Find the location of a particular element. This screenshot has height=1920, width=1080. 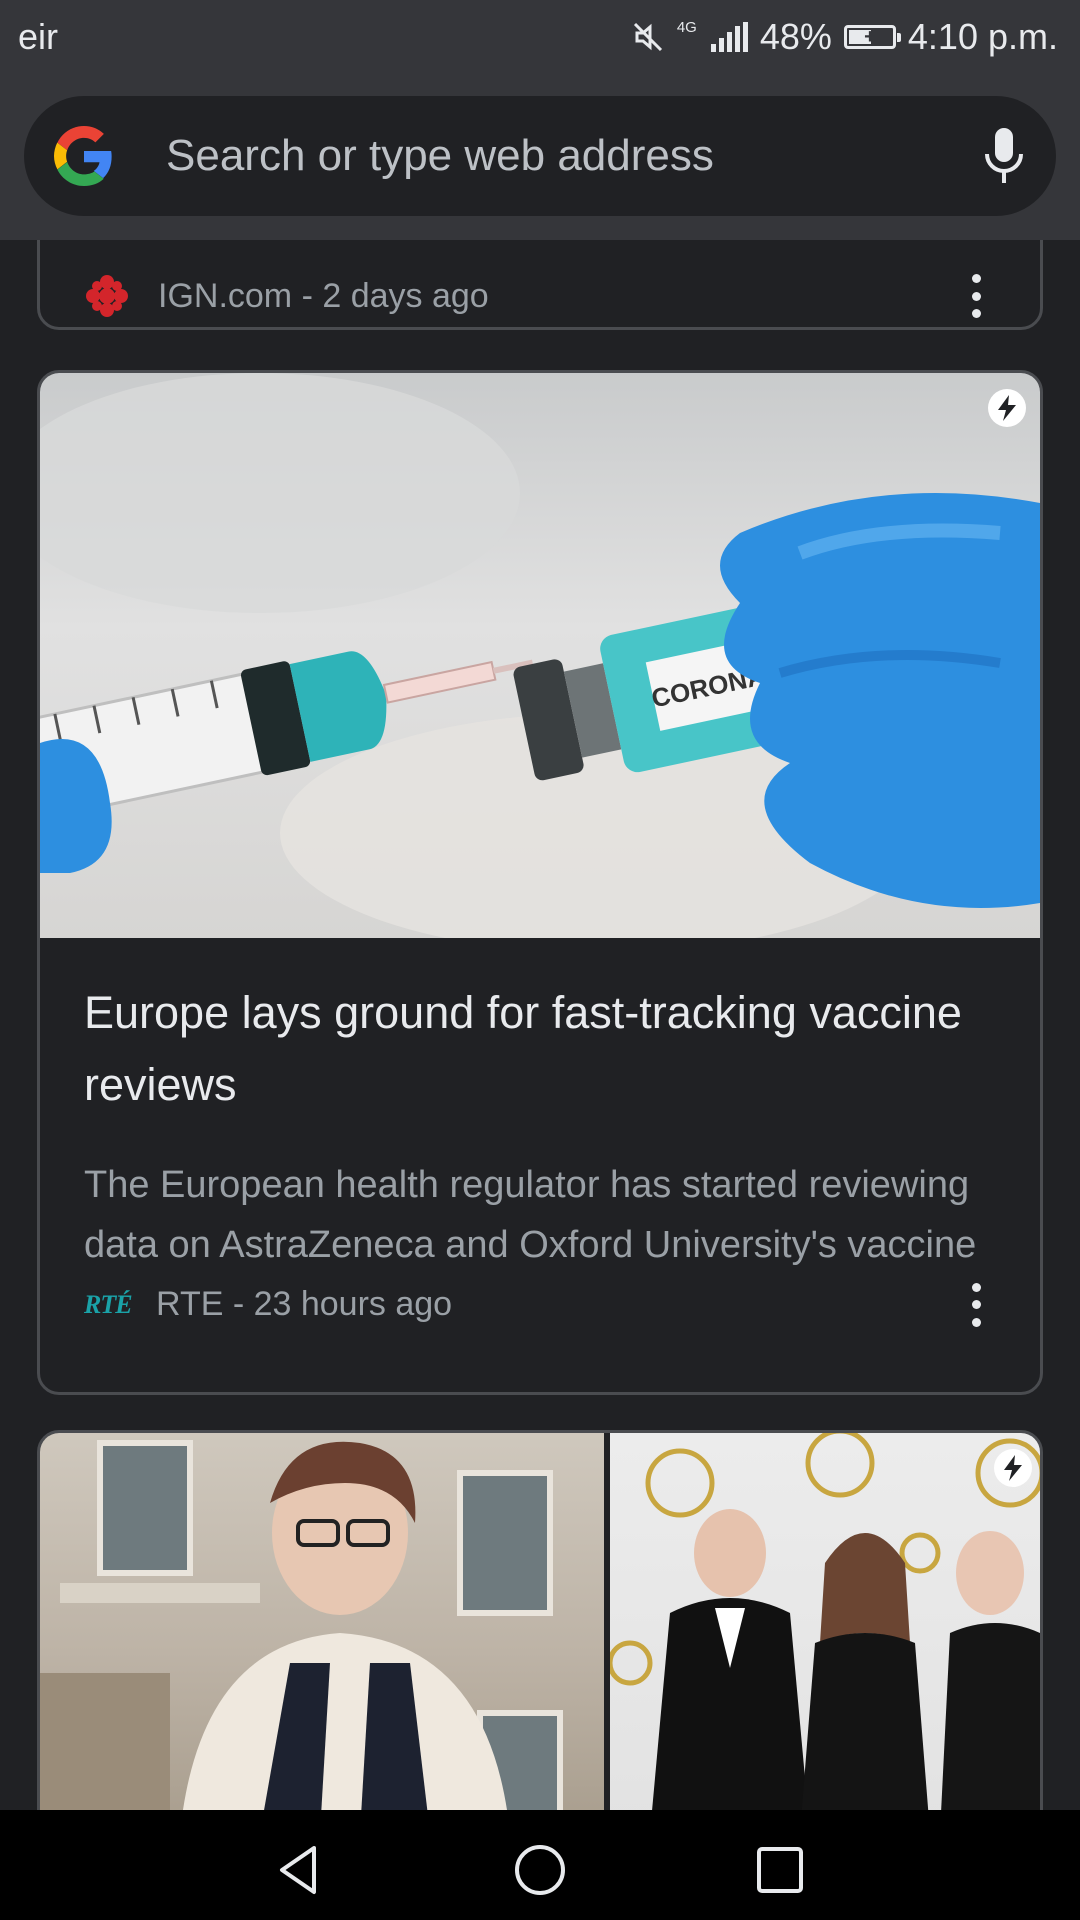

source-label: IGN.com - 2 days ago is located at coordinates (323, 295).